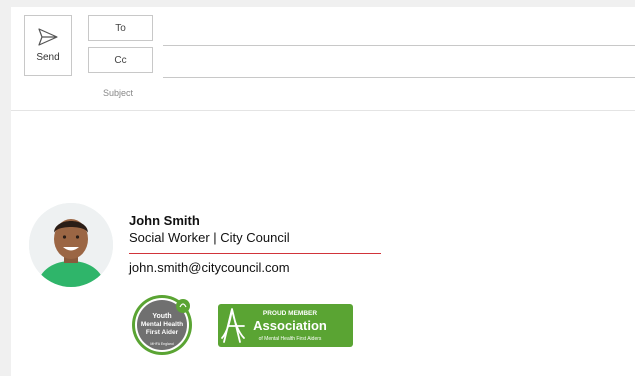 The height and width of the screenshot is (376, 635). What do you see at coordinates (161, 344) in the screenshot?
I see `youth-badge-footer: MHFA England` at bounding box center [161, 344].